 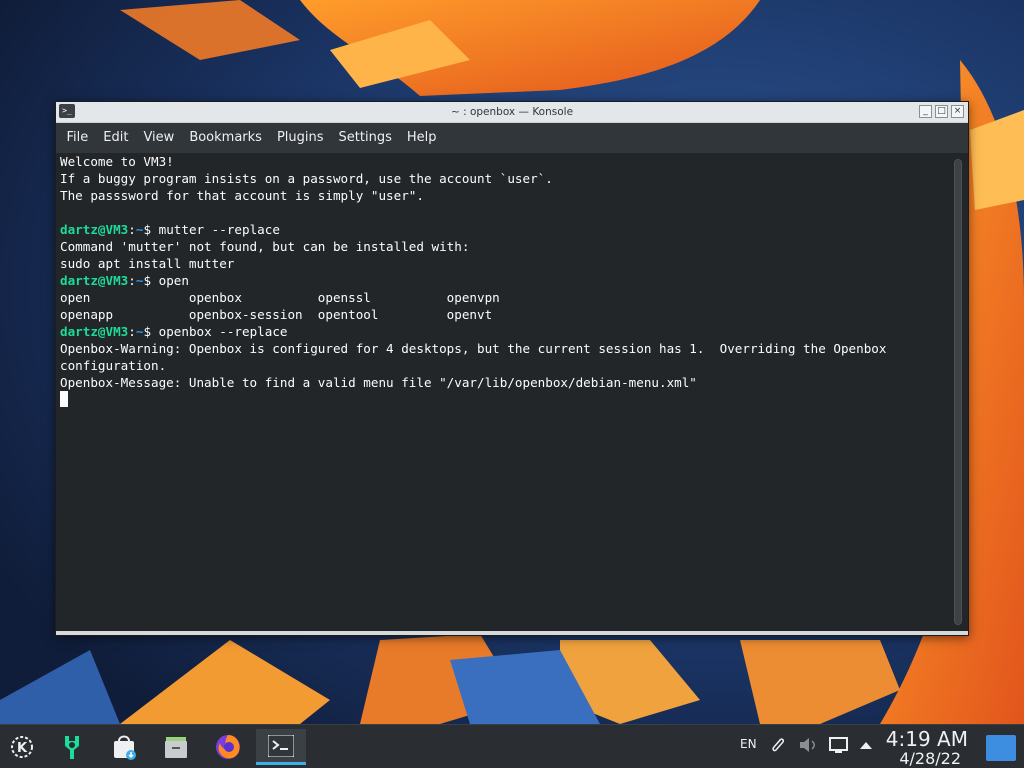 I want to click on tray-expand-arrow-icon, so click(x=866, y=746).